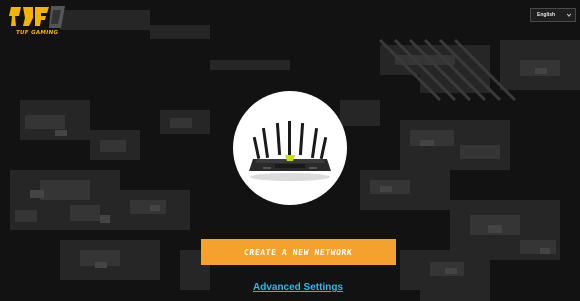 Image resolution: width=580 pixels, height=301 pixels. I want to click on tuf-gaming-logo: TUF GAMING, so click(36, 26).